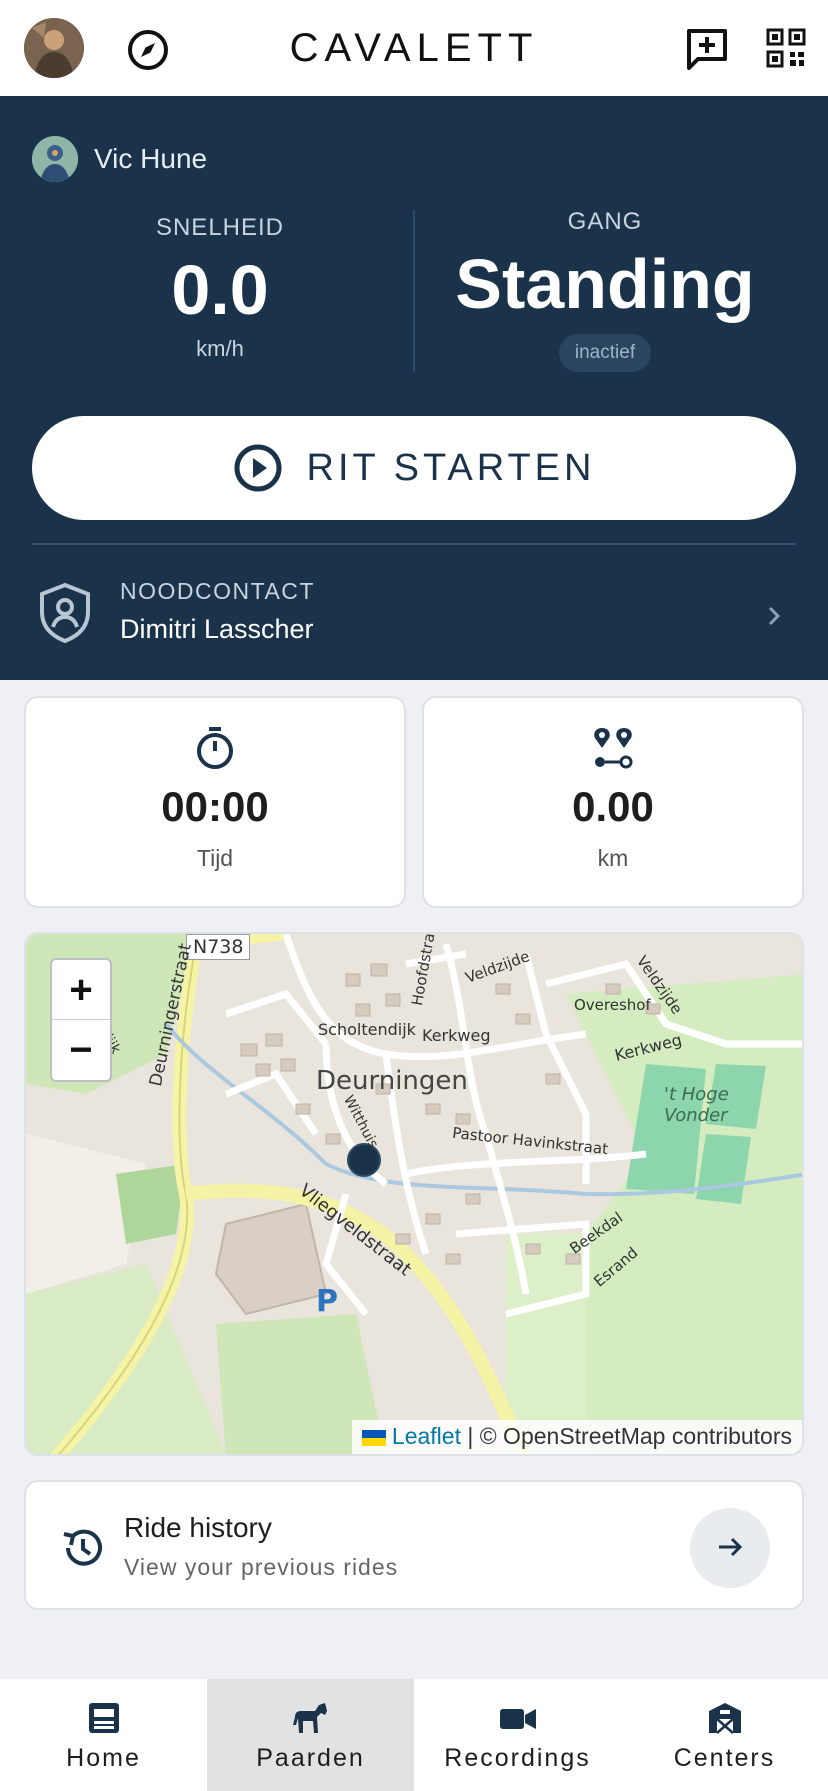 This screenshot has width=828, height=1791. Describe the element at coordinates (217, 591) in the screenshot. I see `emergency-label: NOODCONTACT` at that location.